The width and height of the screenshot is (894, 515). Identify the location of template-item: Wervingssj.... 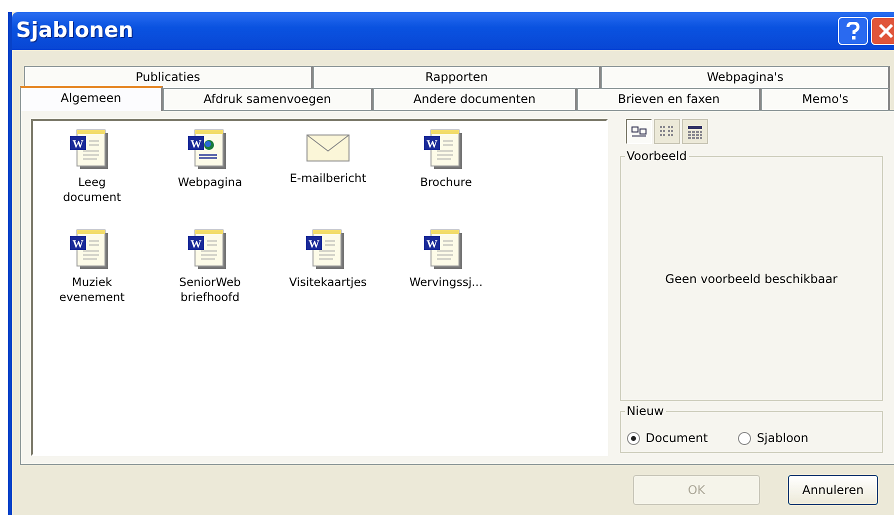
(446, 282).